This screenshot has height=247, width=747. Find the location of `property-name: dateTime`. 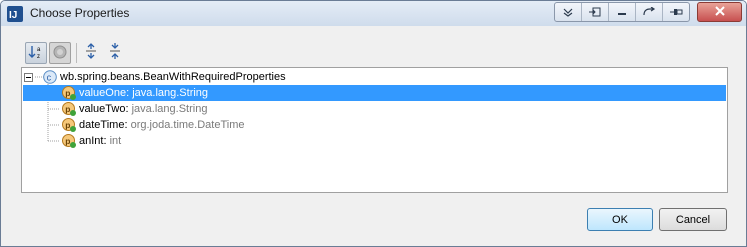

property-name: dateTime is located at coordinates (102, 125).